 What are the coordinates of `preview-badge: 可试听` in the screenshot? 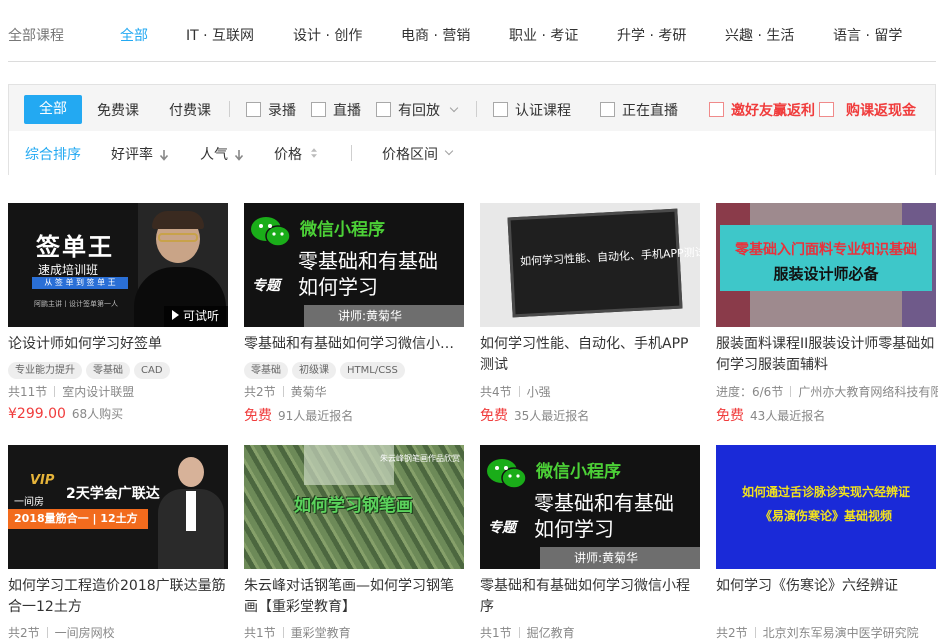 It's located at (196, 316).